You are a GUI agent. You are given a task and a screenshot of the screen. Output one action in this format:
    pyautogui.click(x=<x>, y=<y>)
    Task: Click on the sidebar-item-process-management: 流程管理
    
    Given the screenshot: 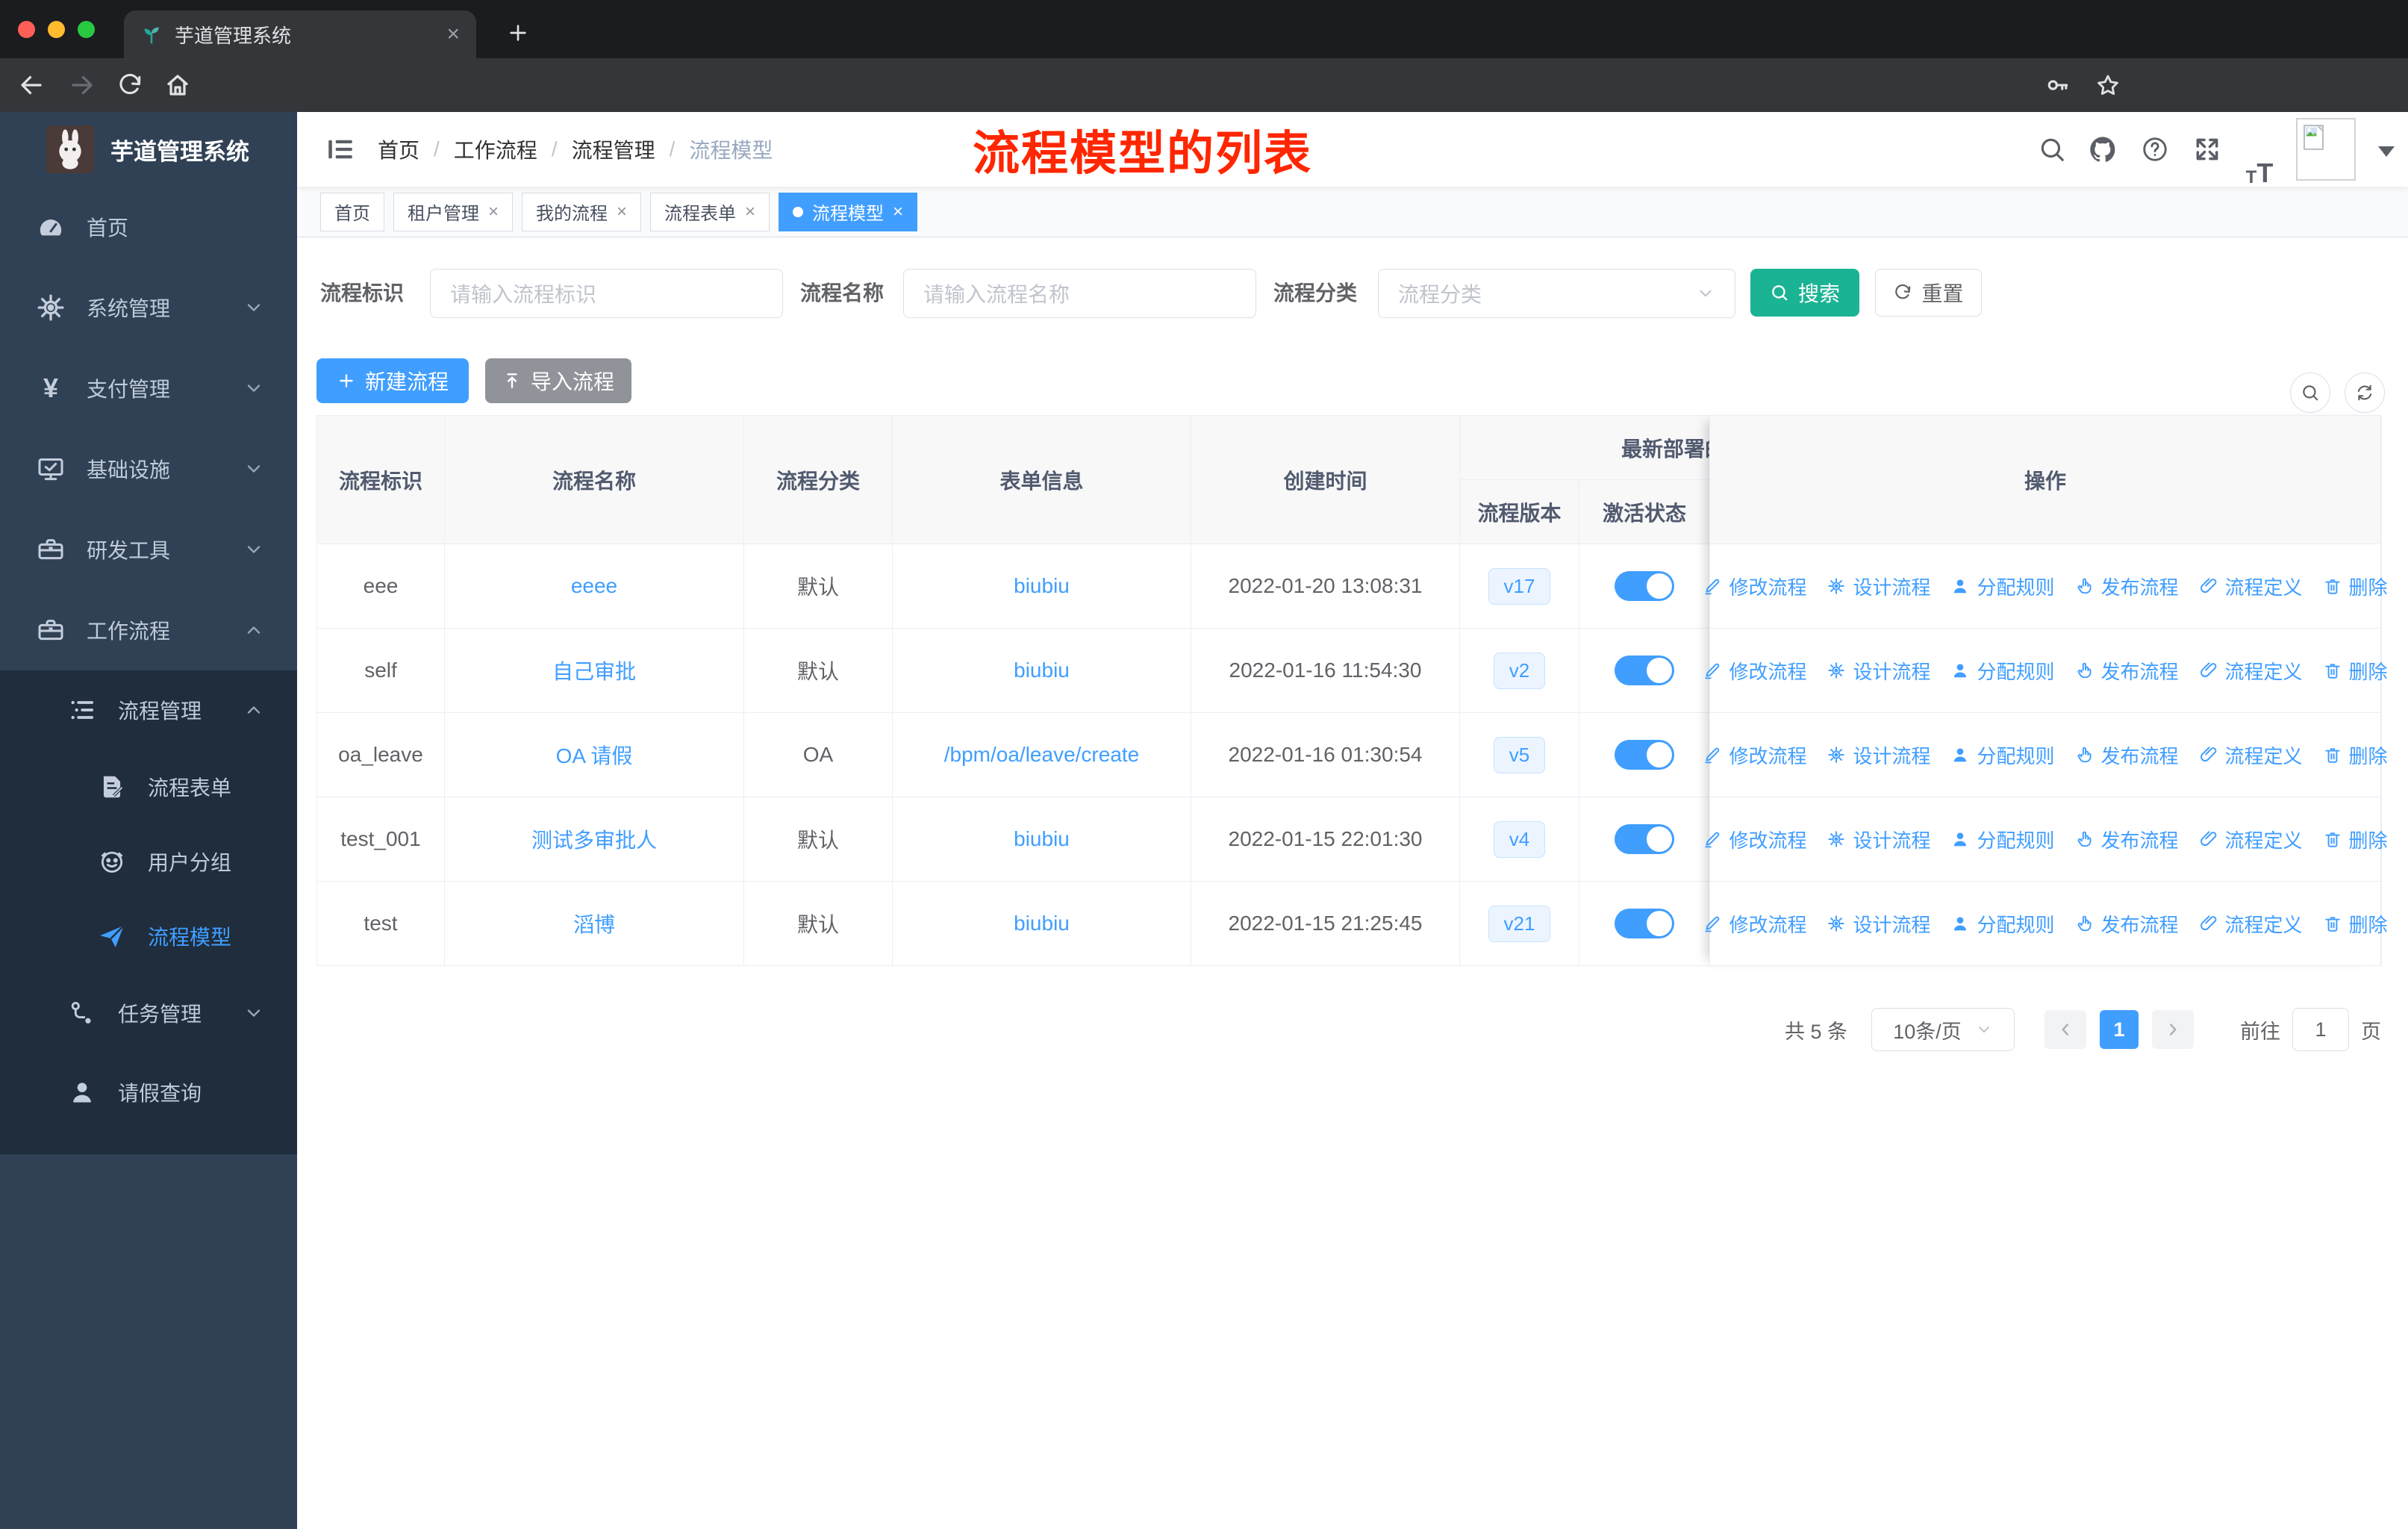 What is the action you would take?
    pyautogui.click(x=148, y=710)
    